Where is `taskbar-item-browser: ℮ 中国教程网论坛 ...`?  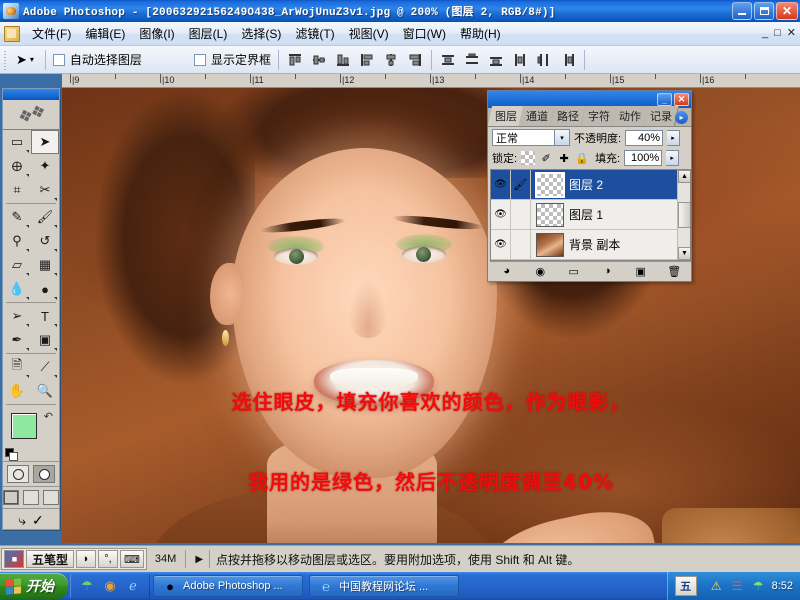
taskbar-item-browser: ℮ 中国教程网论坛 ... is located at coordinates (384, 586).